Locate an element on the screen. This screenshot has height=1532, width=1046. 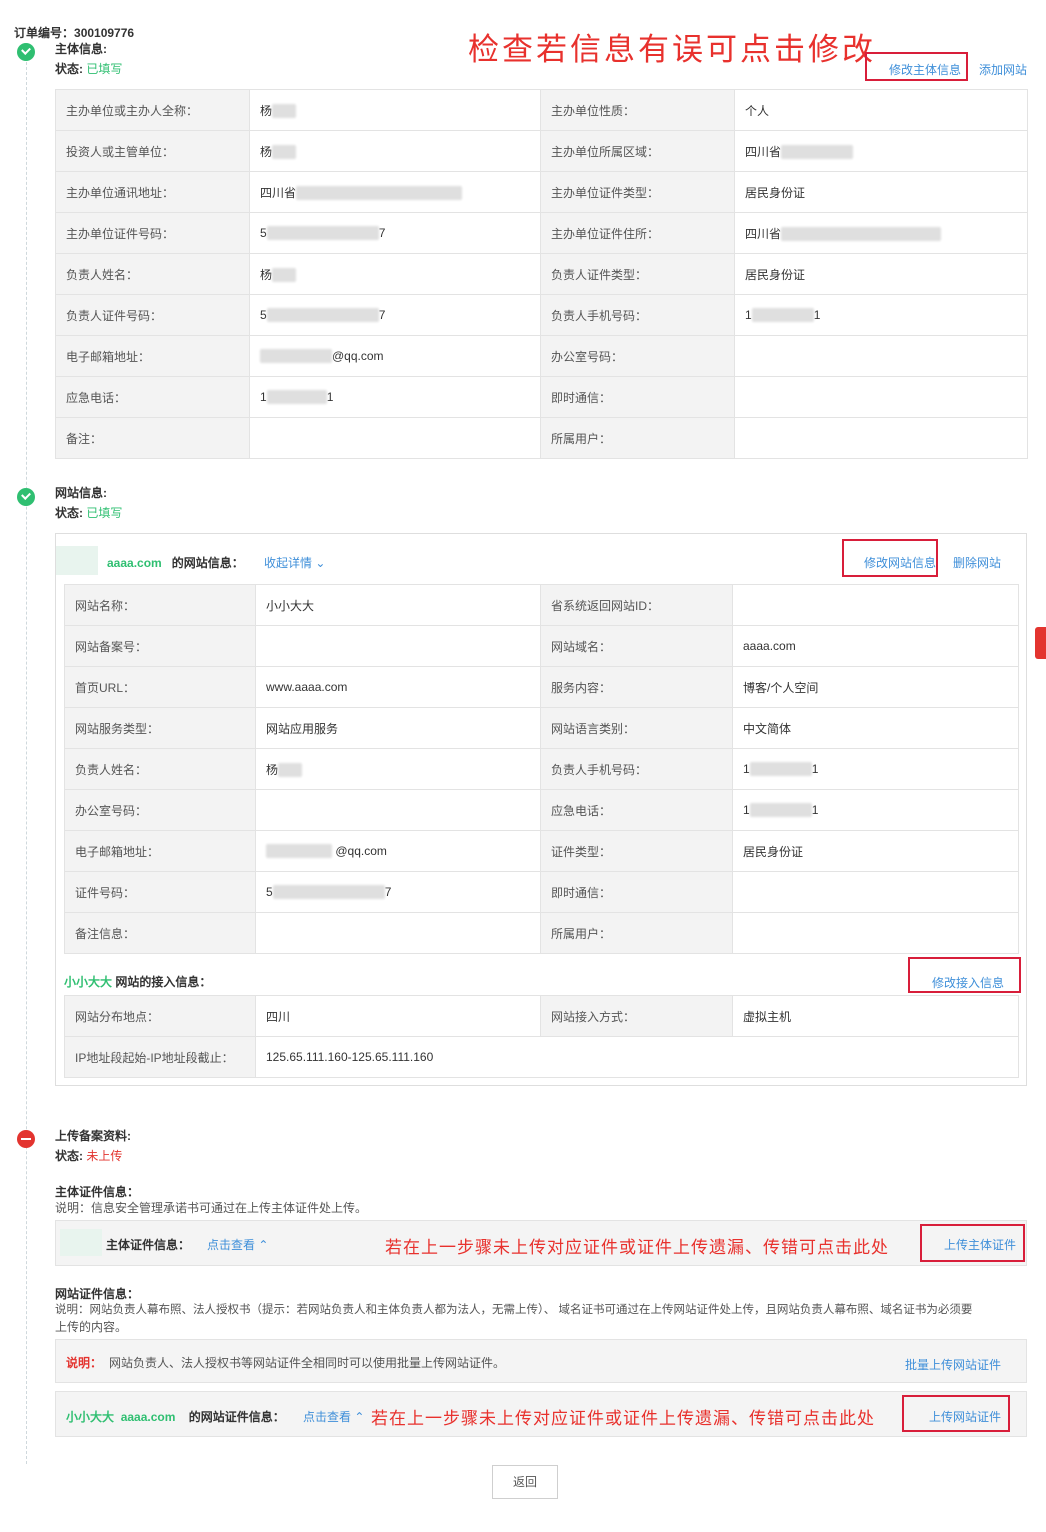
field-label: 首页URL： is located at coordinates (160, 687).